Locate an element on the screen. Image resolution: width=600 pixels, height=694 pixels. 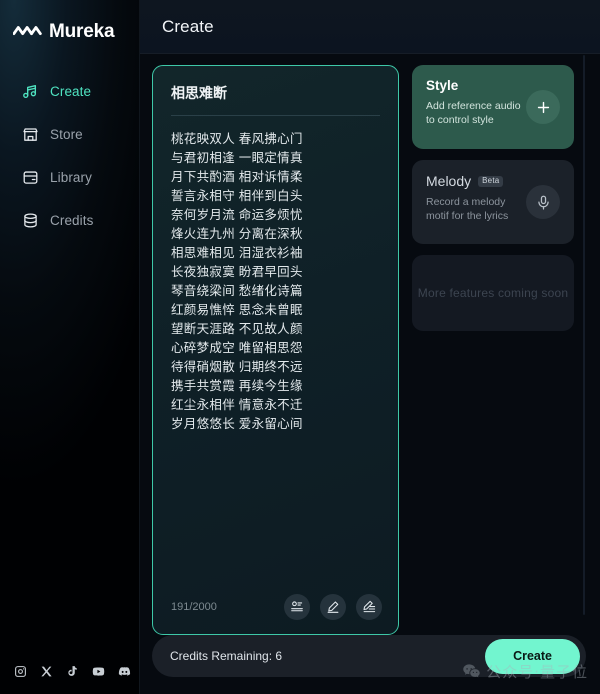
microphone-icon is located at coordinates (543, 202).